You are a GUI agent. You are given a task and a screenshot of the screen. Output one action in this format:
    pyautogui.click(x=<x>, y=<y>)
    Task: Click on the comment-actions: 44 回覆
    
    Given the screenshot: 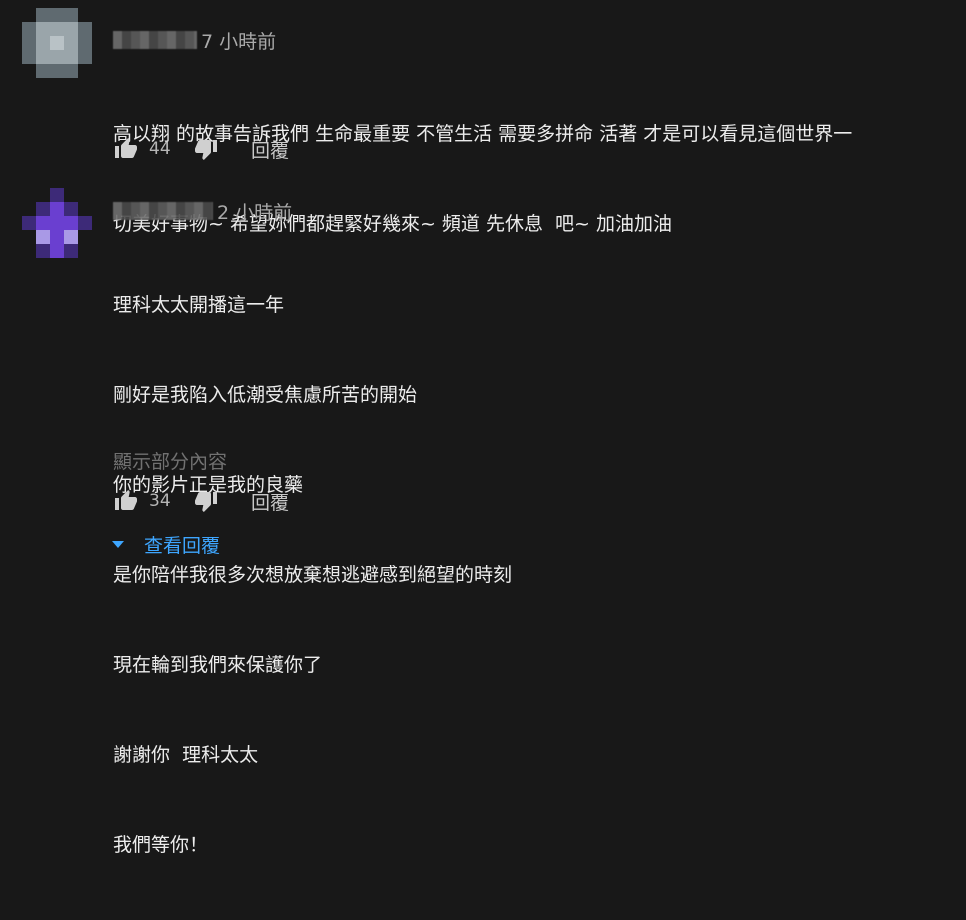 What is the action you would take?
    pyautogui.click(x=201, y=149)
    